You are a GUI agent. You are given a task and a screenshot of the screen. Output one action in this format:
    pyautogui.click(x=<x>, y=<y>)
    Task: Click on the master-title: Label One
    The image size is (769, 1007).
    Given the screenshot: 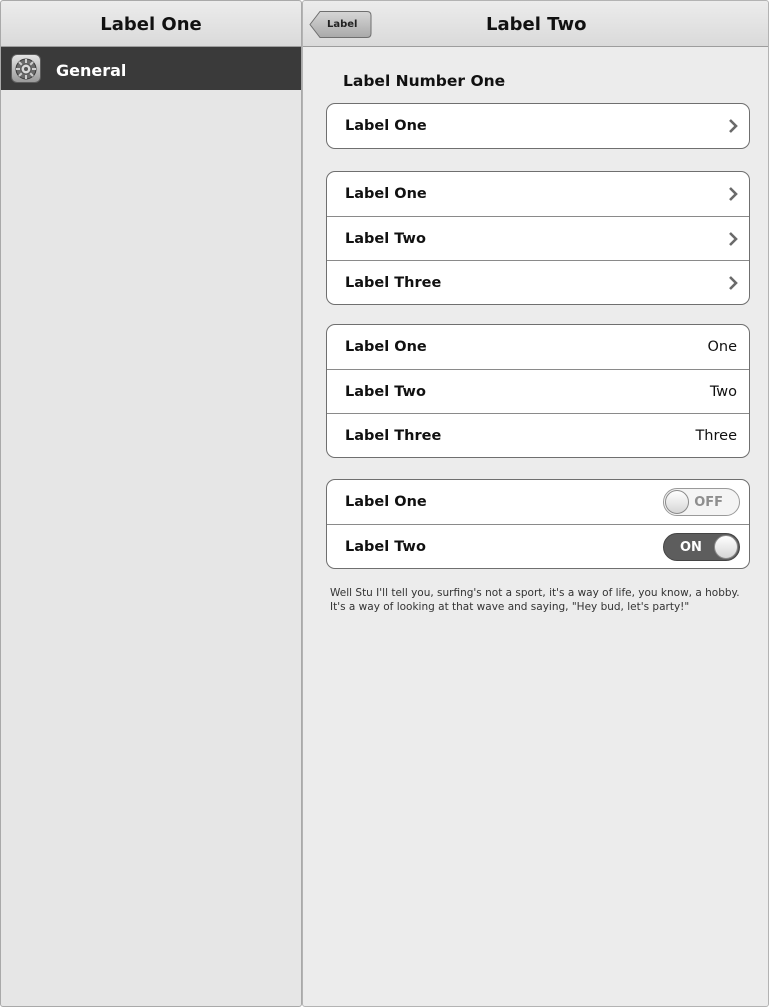 What is the action you would take?
    pyautogui.click(x=151, y=24)
    